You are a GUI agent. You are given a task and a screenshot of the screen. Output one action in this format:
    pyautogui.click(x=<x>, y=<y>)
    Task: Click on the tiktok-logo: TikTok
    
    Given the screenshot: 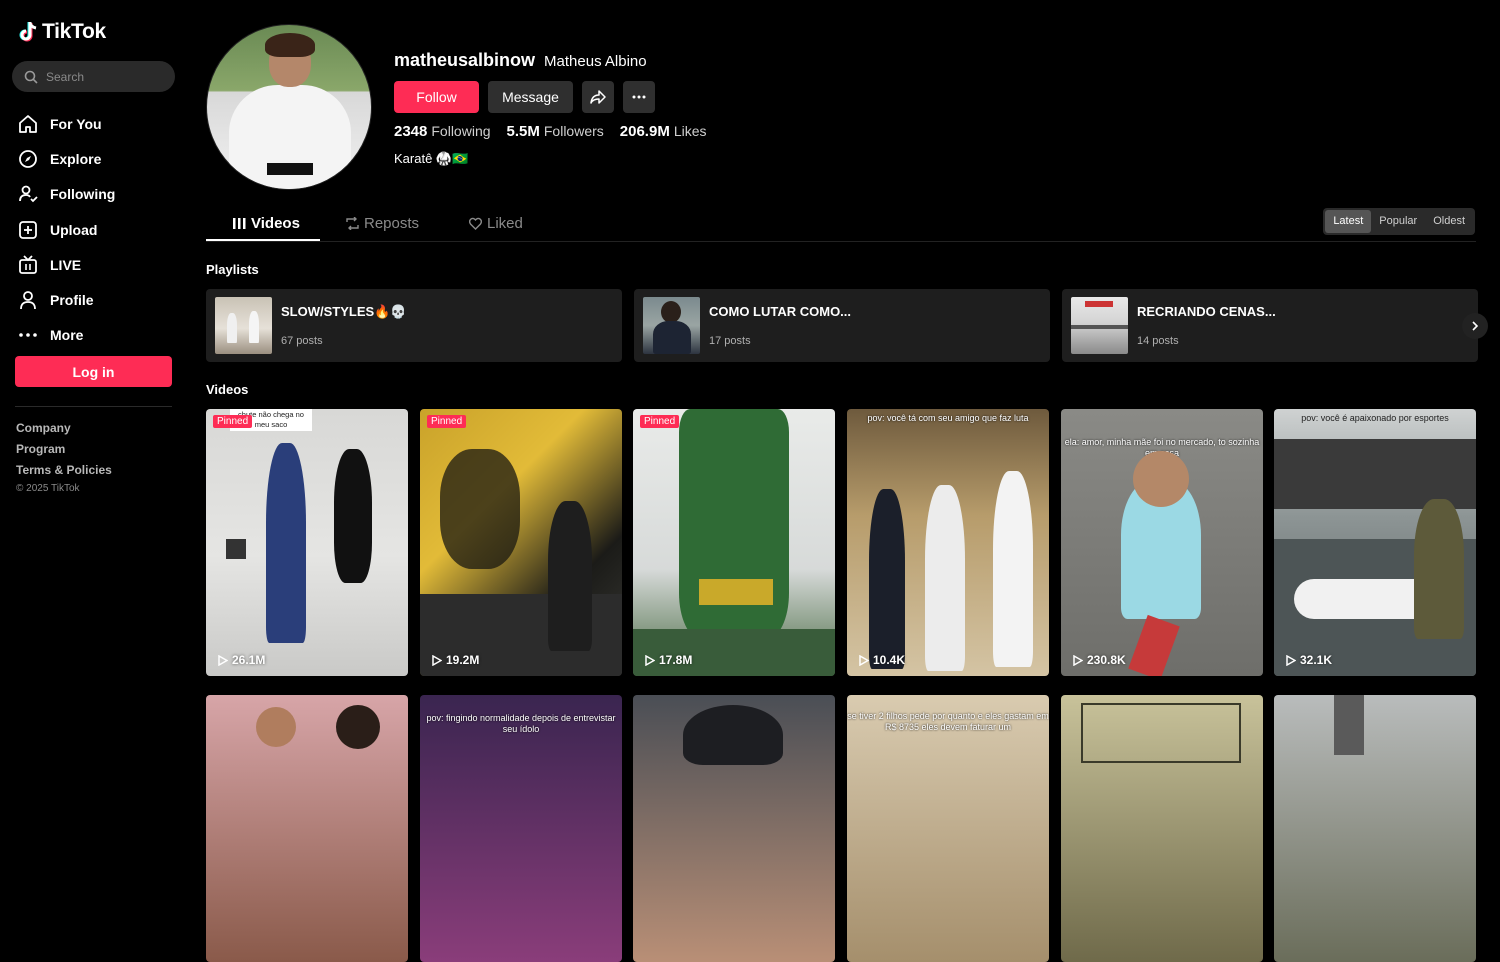 What is the action you would take?
    pyautogui.click(x=62, y=32)
    